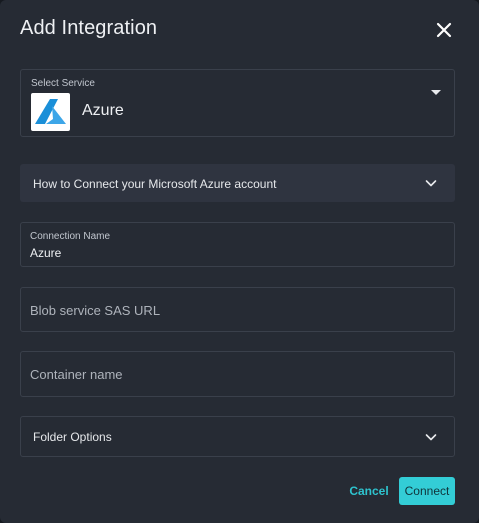 This screenshot has height=523, width=479. What do you see at coordinates (63, 83) in the screenshot?
I see `service-select-label: Select Service` at bounding box center [63, 83].